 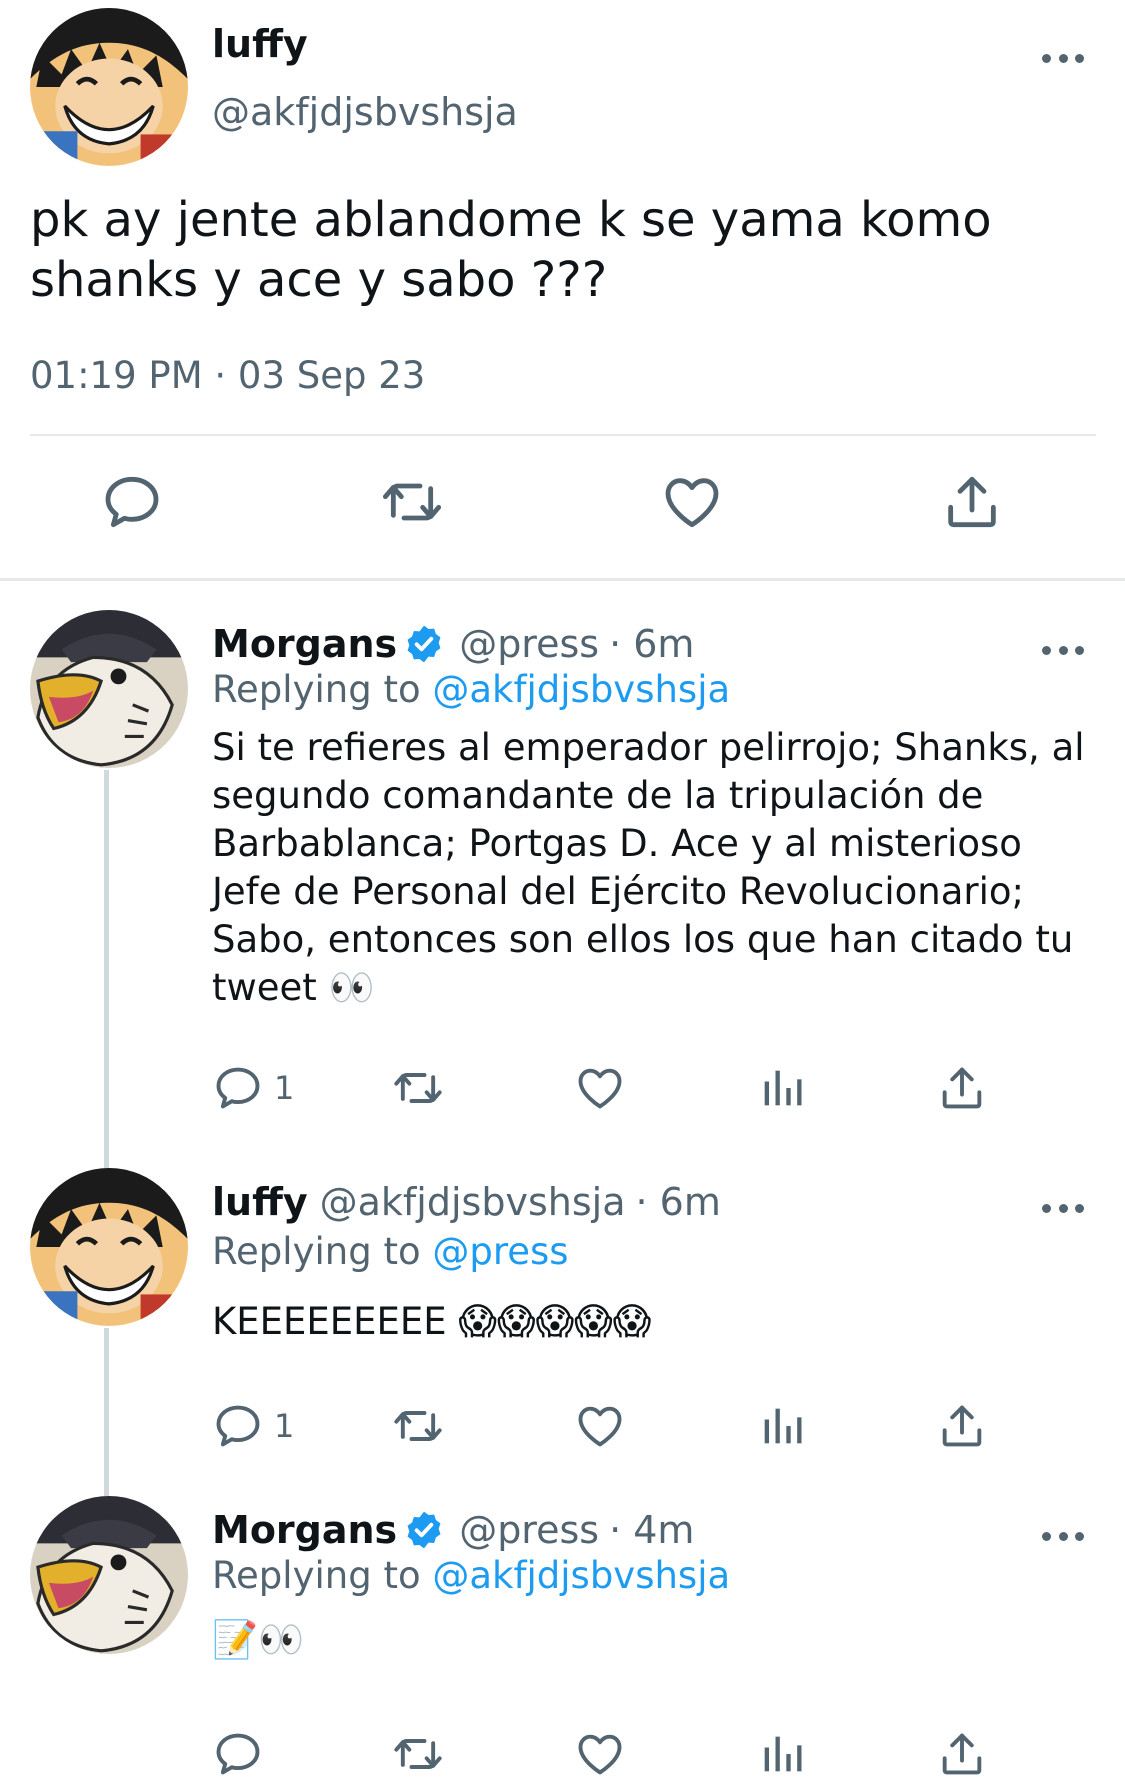 I want to click on reply-text: KEEEEEEEEE 😱😱😱😱😱, so click(x=432, y=1321).